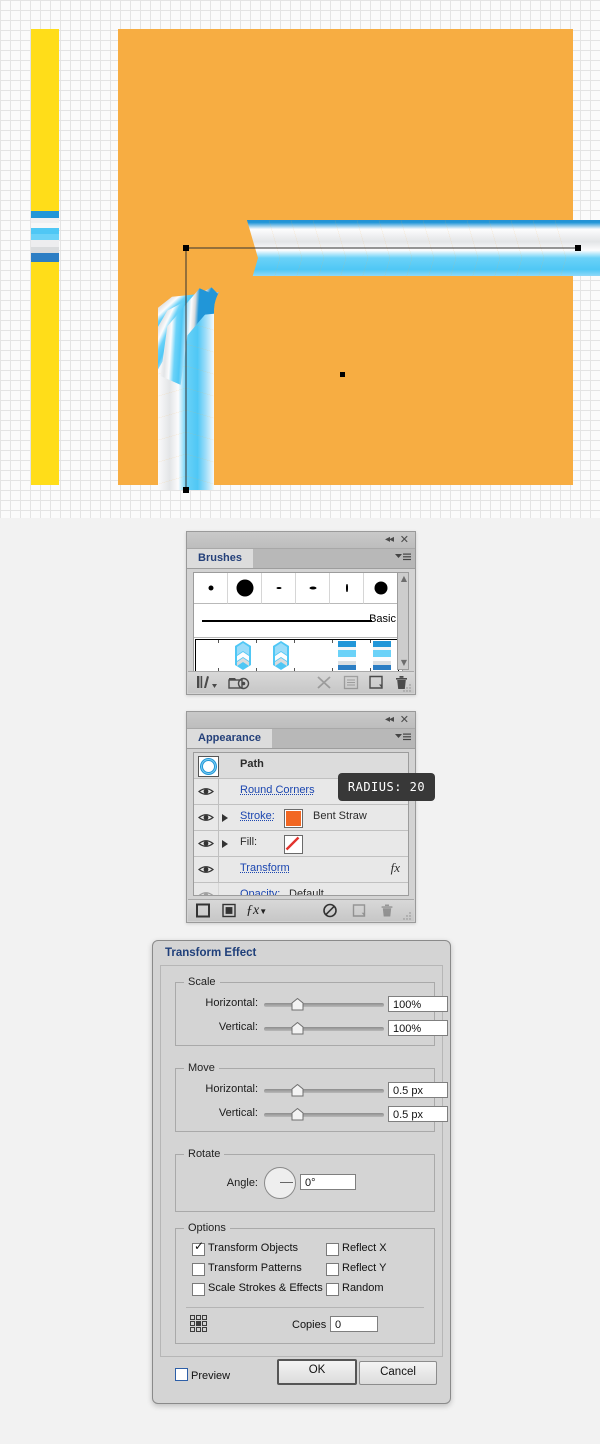 This screenshot has width=600, height=1444. I want to click on appearance-titlebar: ◂◂ ✕, so click(301, 720).